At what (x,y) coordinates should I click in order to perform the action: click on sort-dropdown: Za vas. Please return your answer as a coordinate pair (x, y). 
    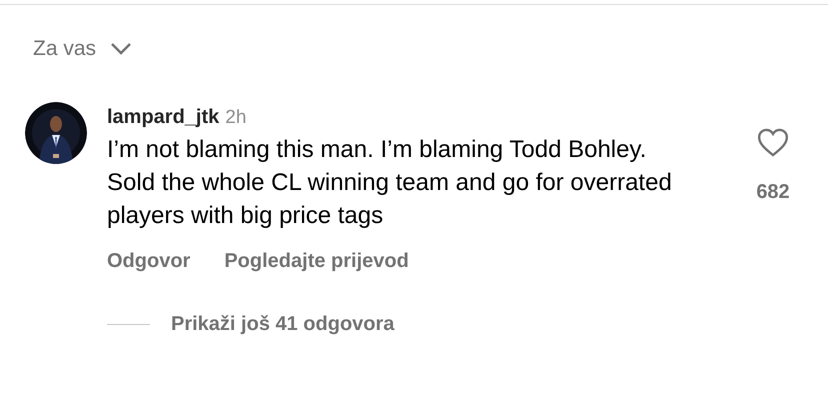
    Looking at the image, I should click on (82, 48).